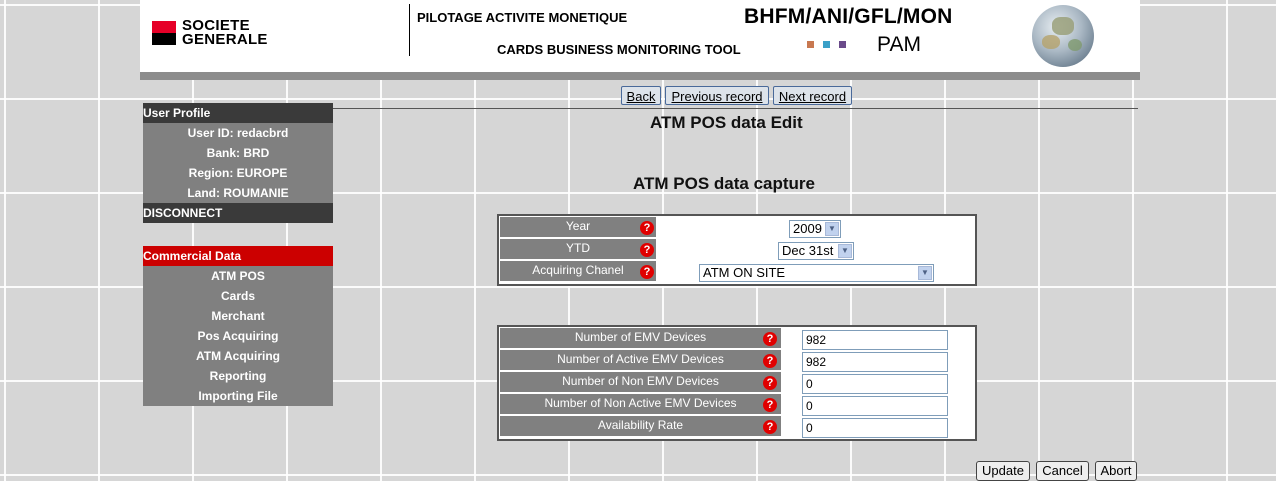  What do you see at coordinates (807, 228) in the screenshot?
I see `year-value: 2009` at bounding box center [807, 228].